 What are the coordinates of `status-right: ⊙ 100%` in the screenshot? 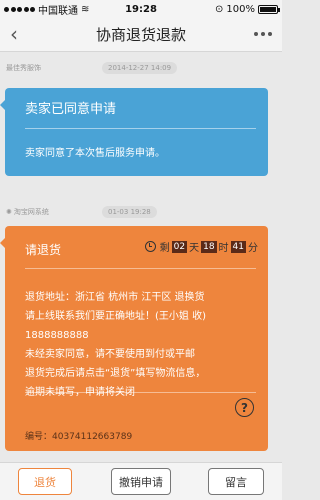 It's located at (247, 9).